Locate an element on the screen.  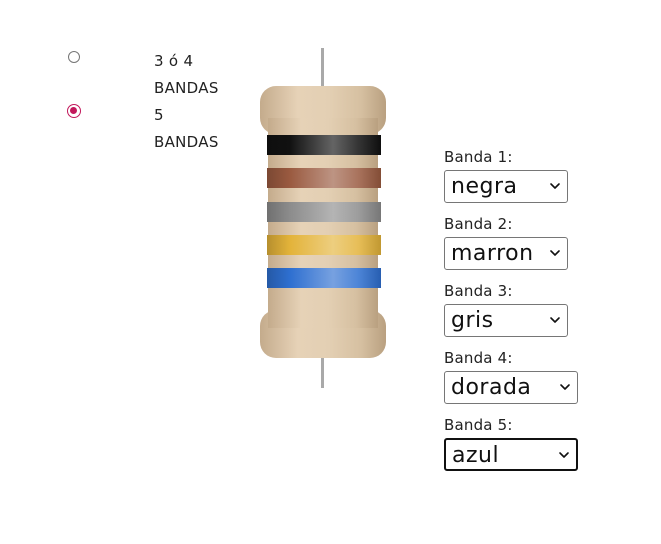
band-2-label: Banda 2: is located at coordinates (478, 224).